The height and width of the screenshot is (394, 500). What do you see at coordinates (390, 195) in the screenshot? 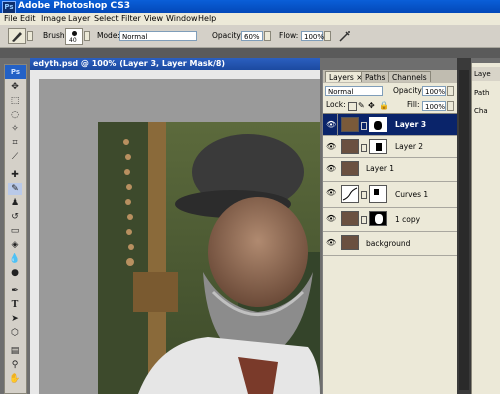
I see `layer-row: 👁 Curves 1` at bounding box center [390, 195].